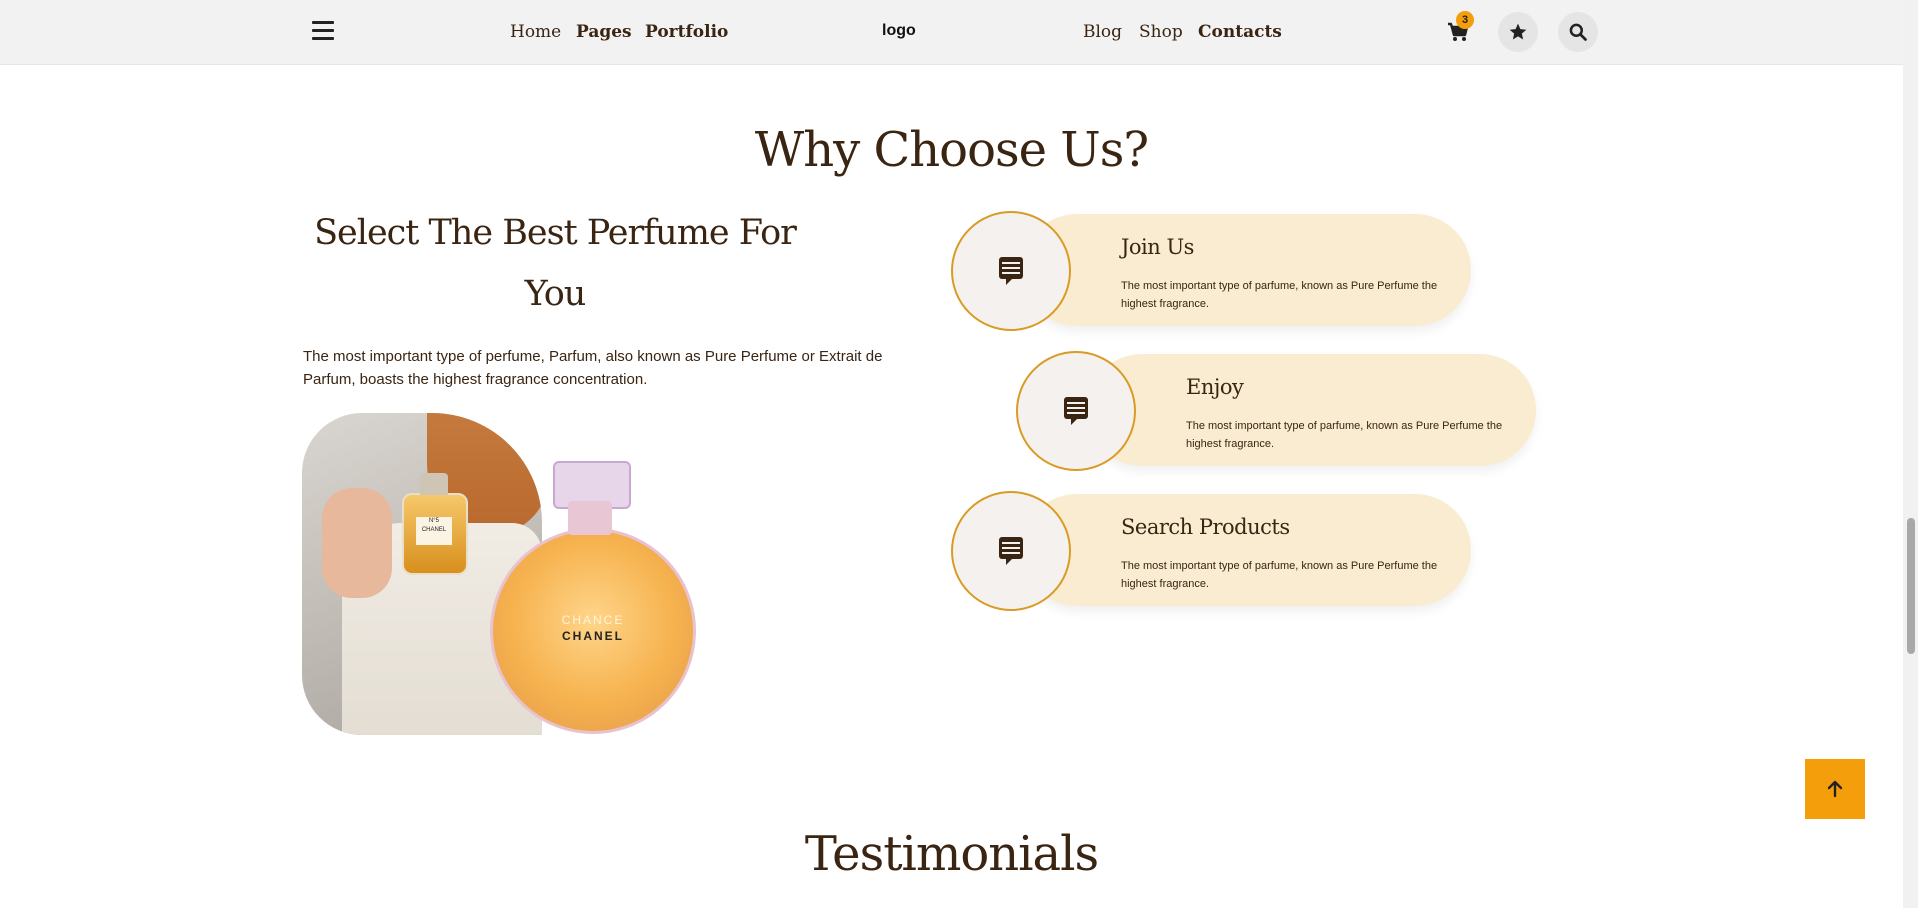 The image size is (1918, 908). I want to click on round-bottle-line1: CHANCE, so click(593, 620).